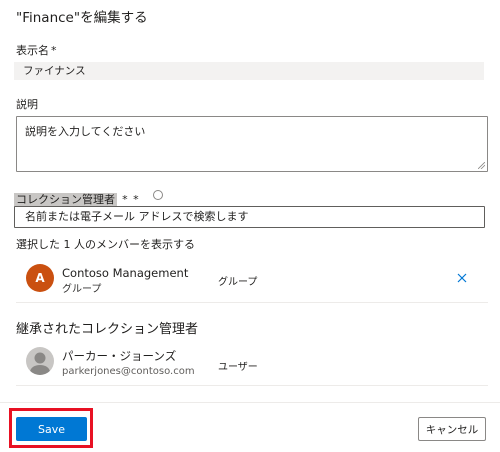  I want to click on inherited-member-type: ユーザー, so click(238, 367).